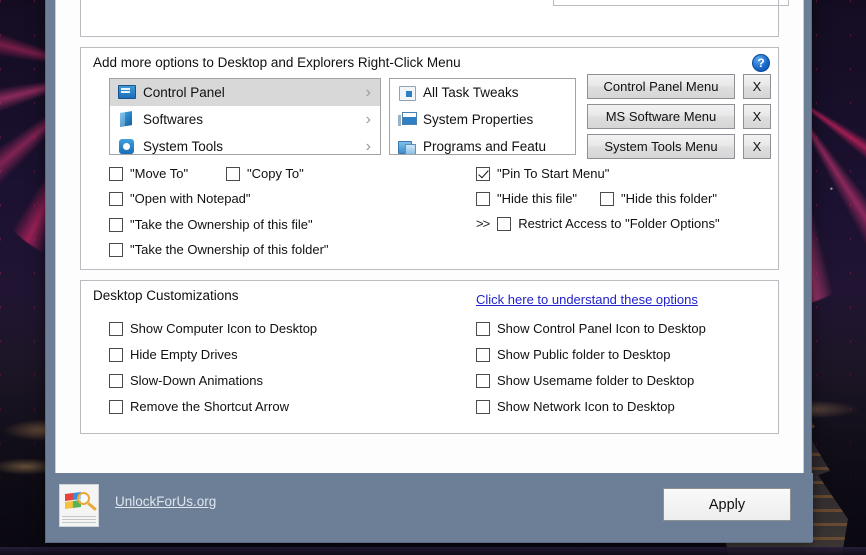 This screenshot has height=555, width=866. I want to click on tree-item-label: Control Panel, so click(184, 92).